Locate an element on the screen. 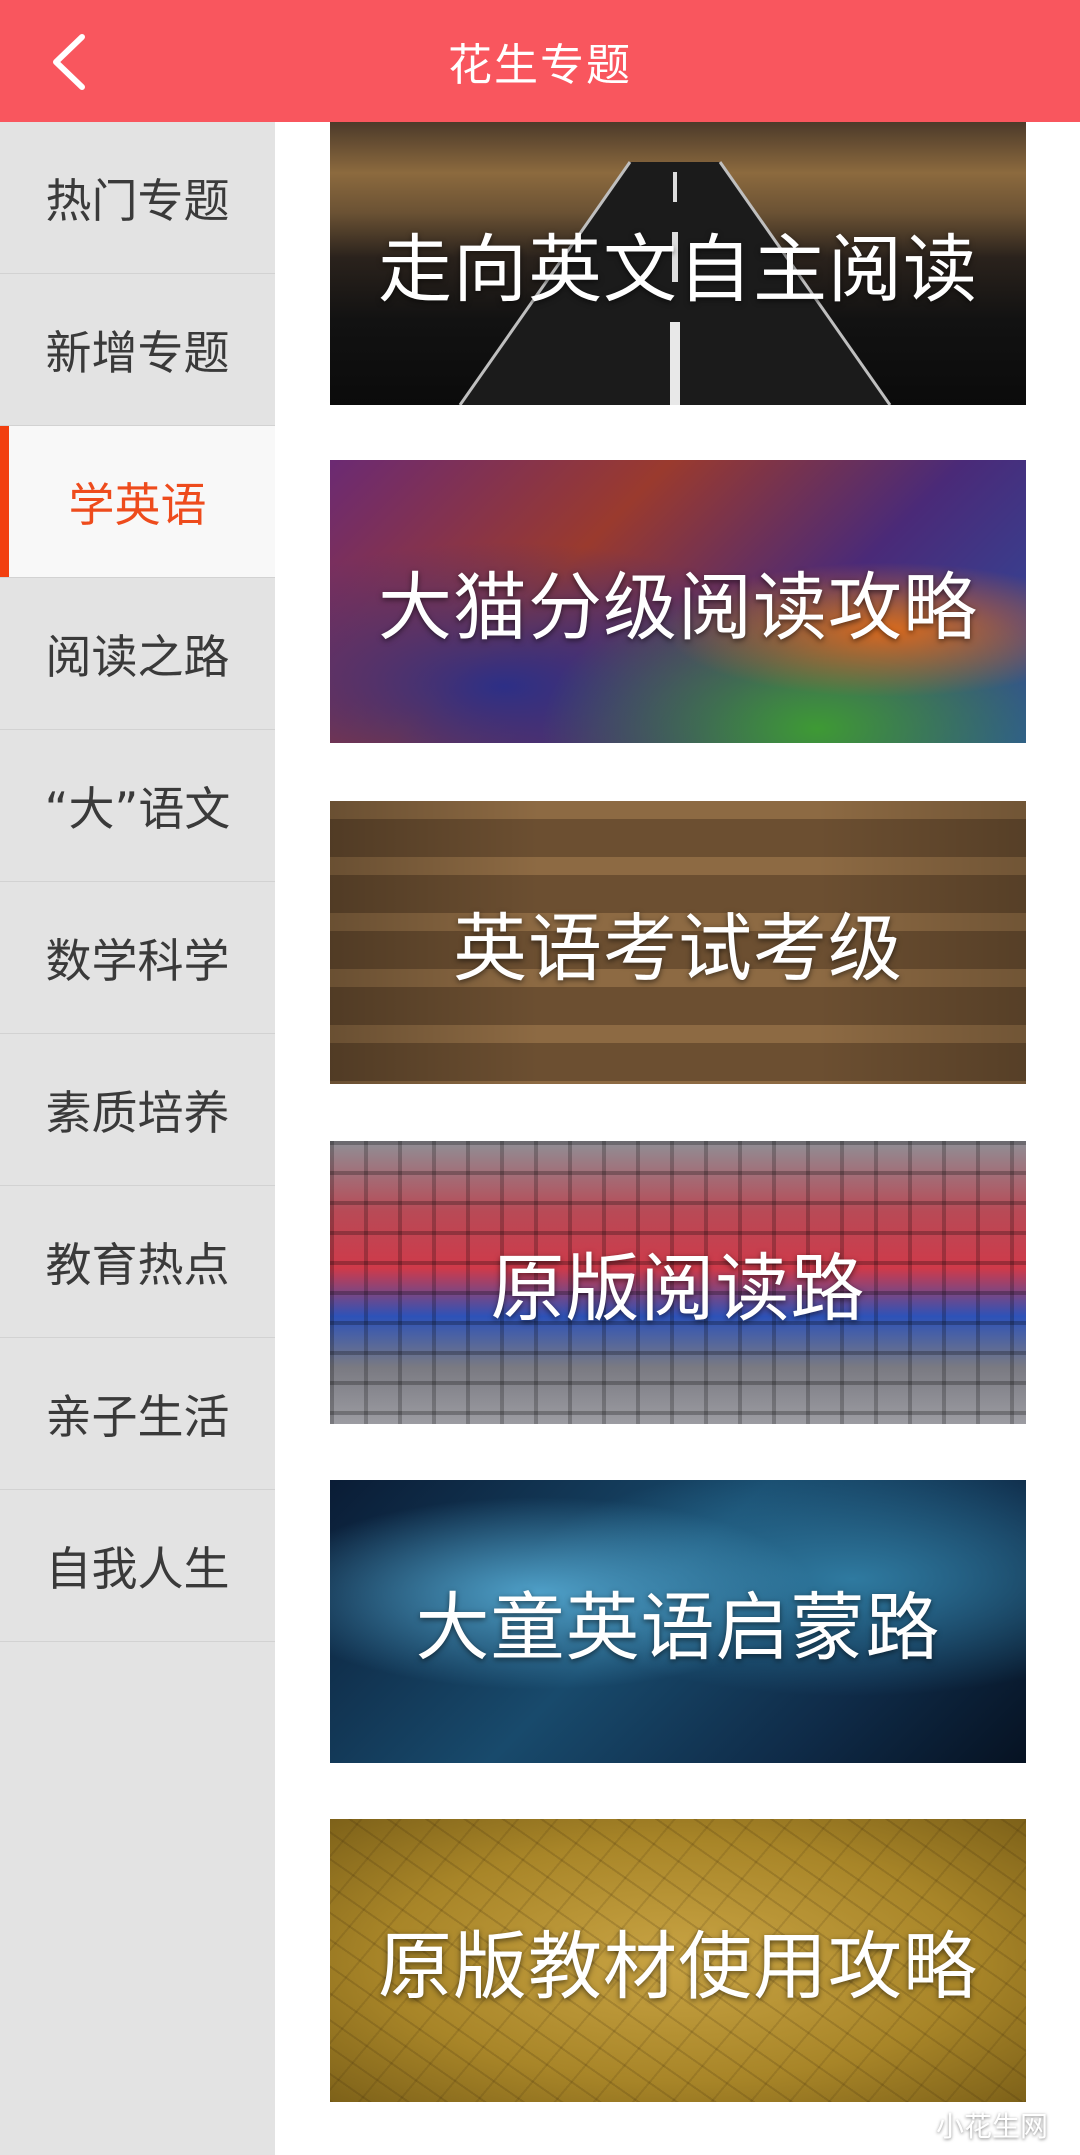 The width and height of the screenshot is (1080, 2155). sidebar-item-new-topics: 新增专题 is located at coordinates (137, 350).